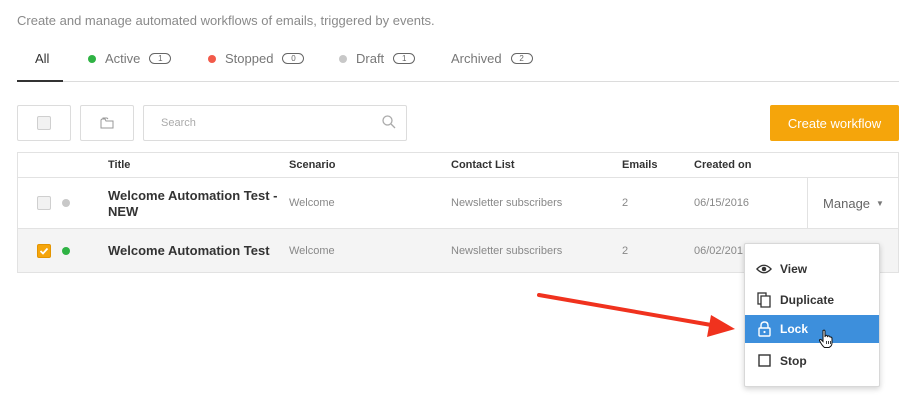  I want to click on manage-label: Manage, so click(847, 203).